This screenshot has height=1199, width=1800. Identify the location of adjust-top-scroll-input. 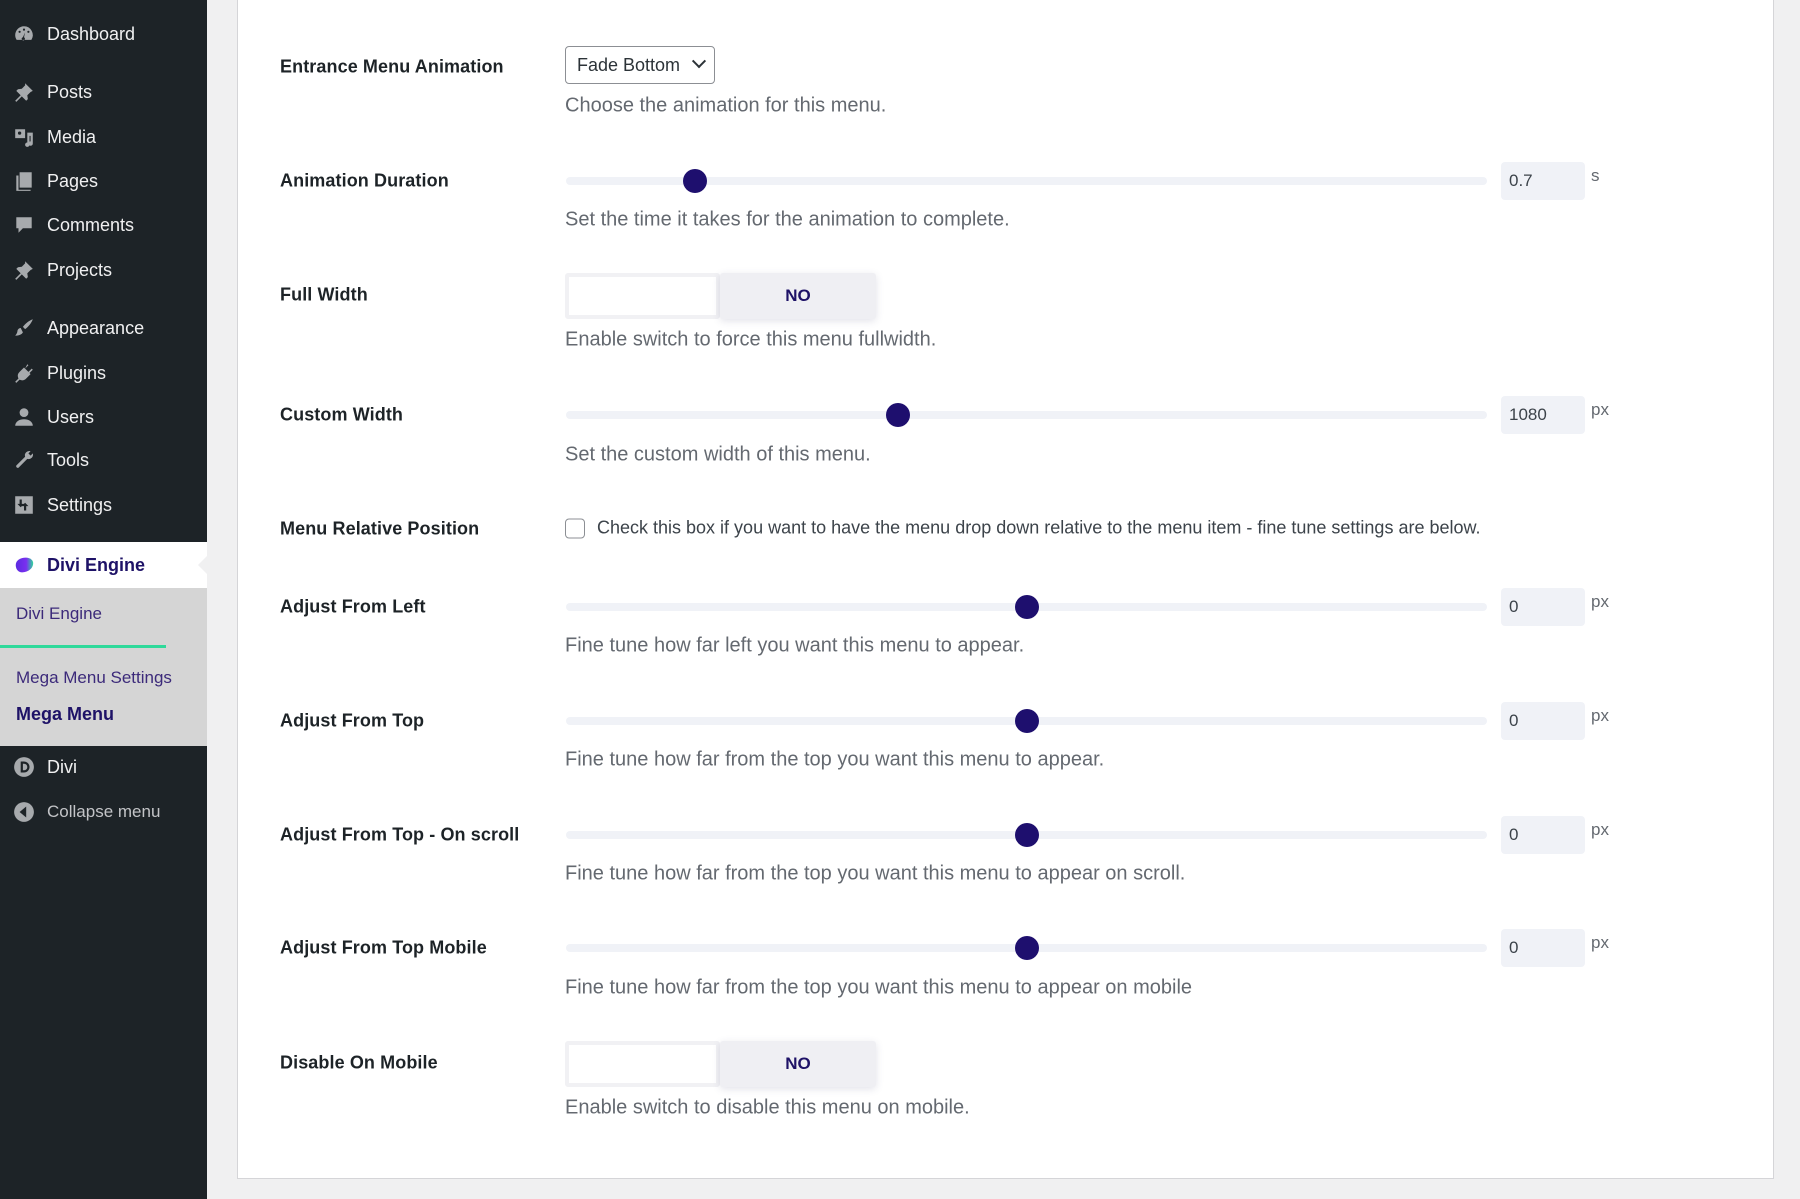
(1543, 835).